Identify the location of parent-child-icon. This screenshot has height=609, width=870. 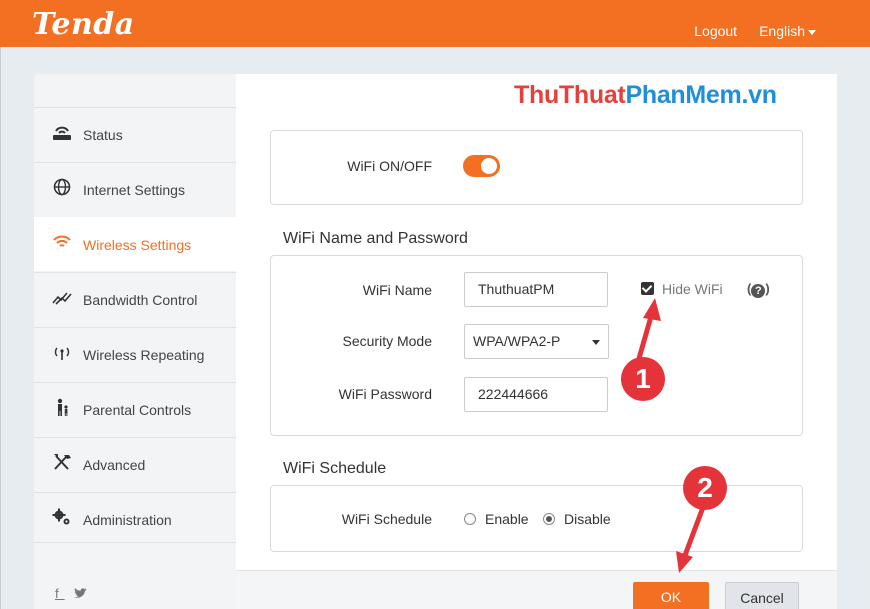
(62, 409).